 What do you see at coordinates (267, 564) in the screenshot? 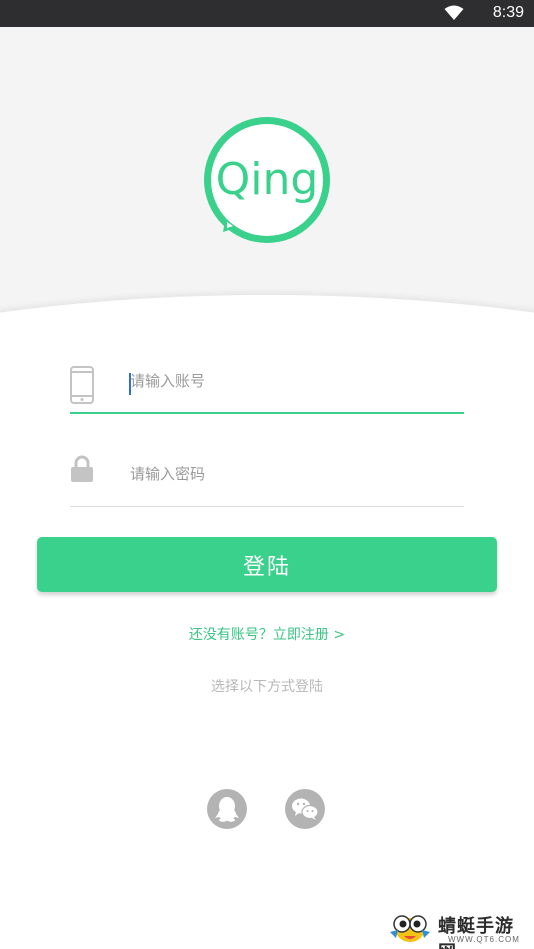
I see `login-button: 登陆` at bounding box center [267, 564].